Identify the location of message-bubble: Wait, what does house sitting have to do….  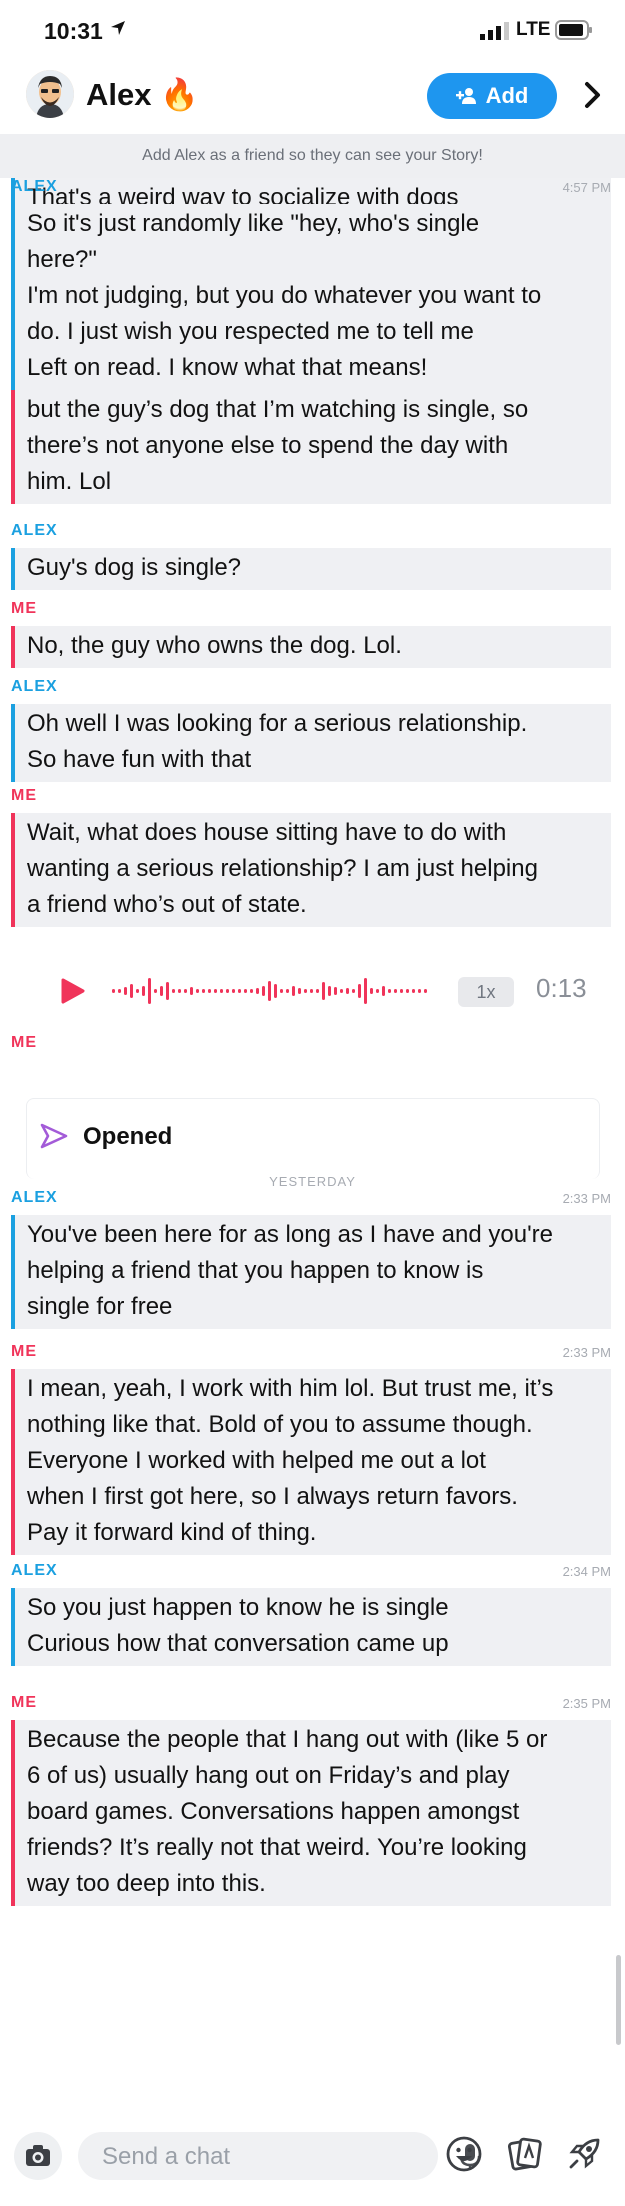
(311, 870).